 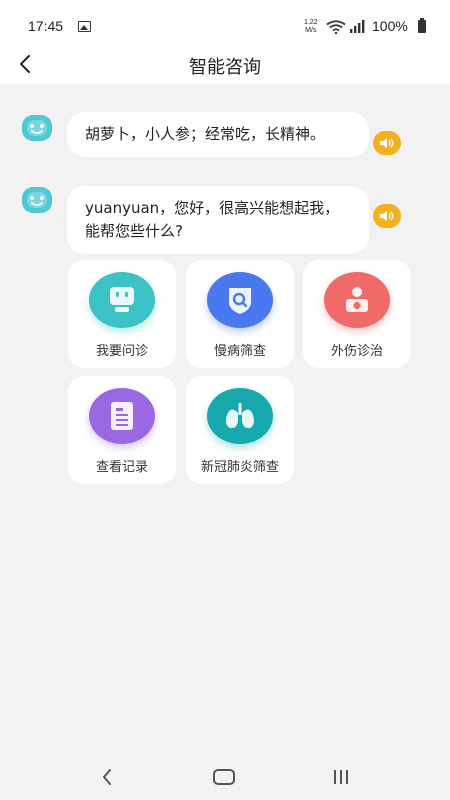 I want to click on nav-back-icon, so click(x=107, y=777).